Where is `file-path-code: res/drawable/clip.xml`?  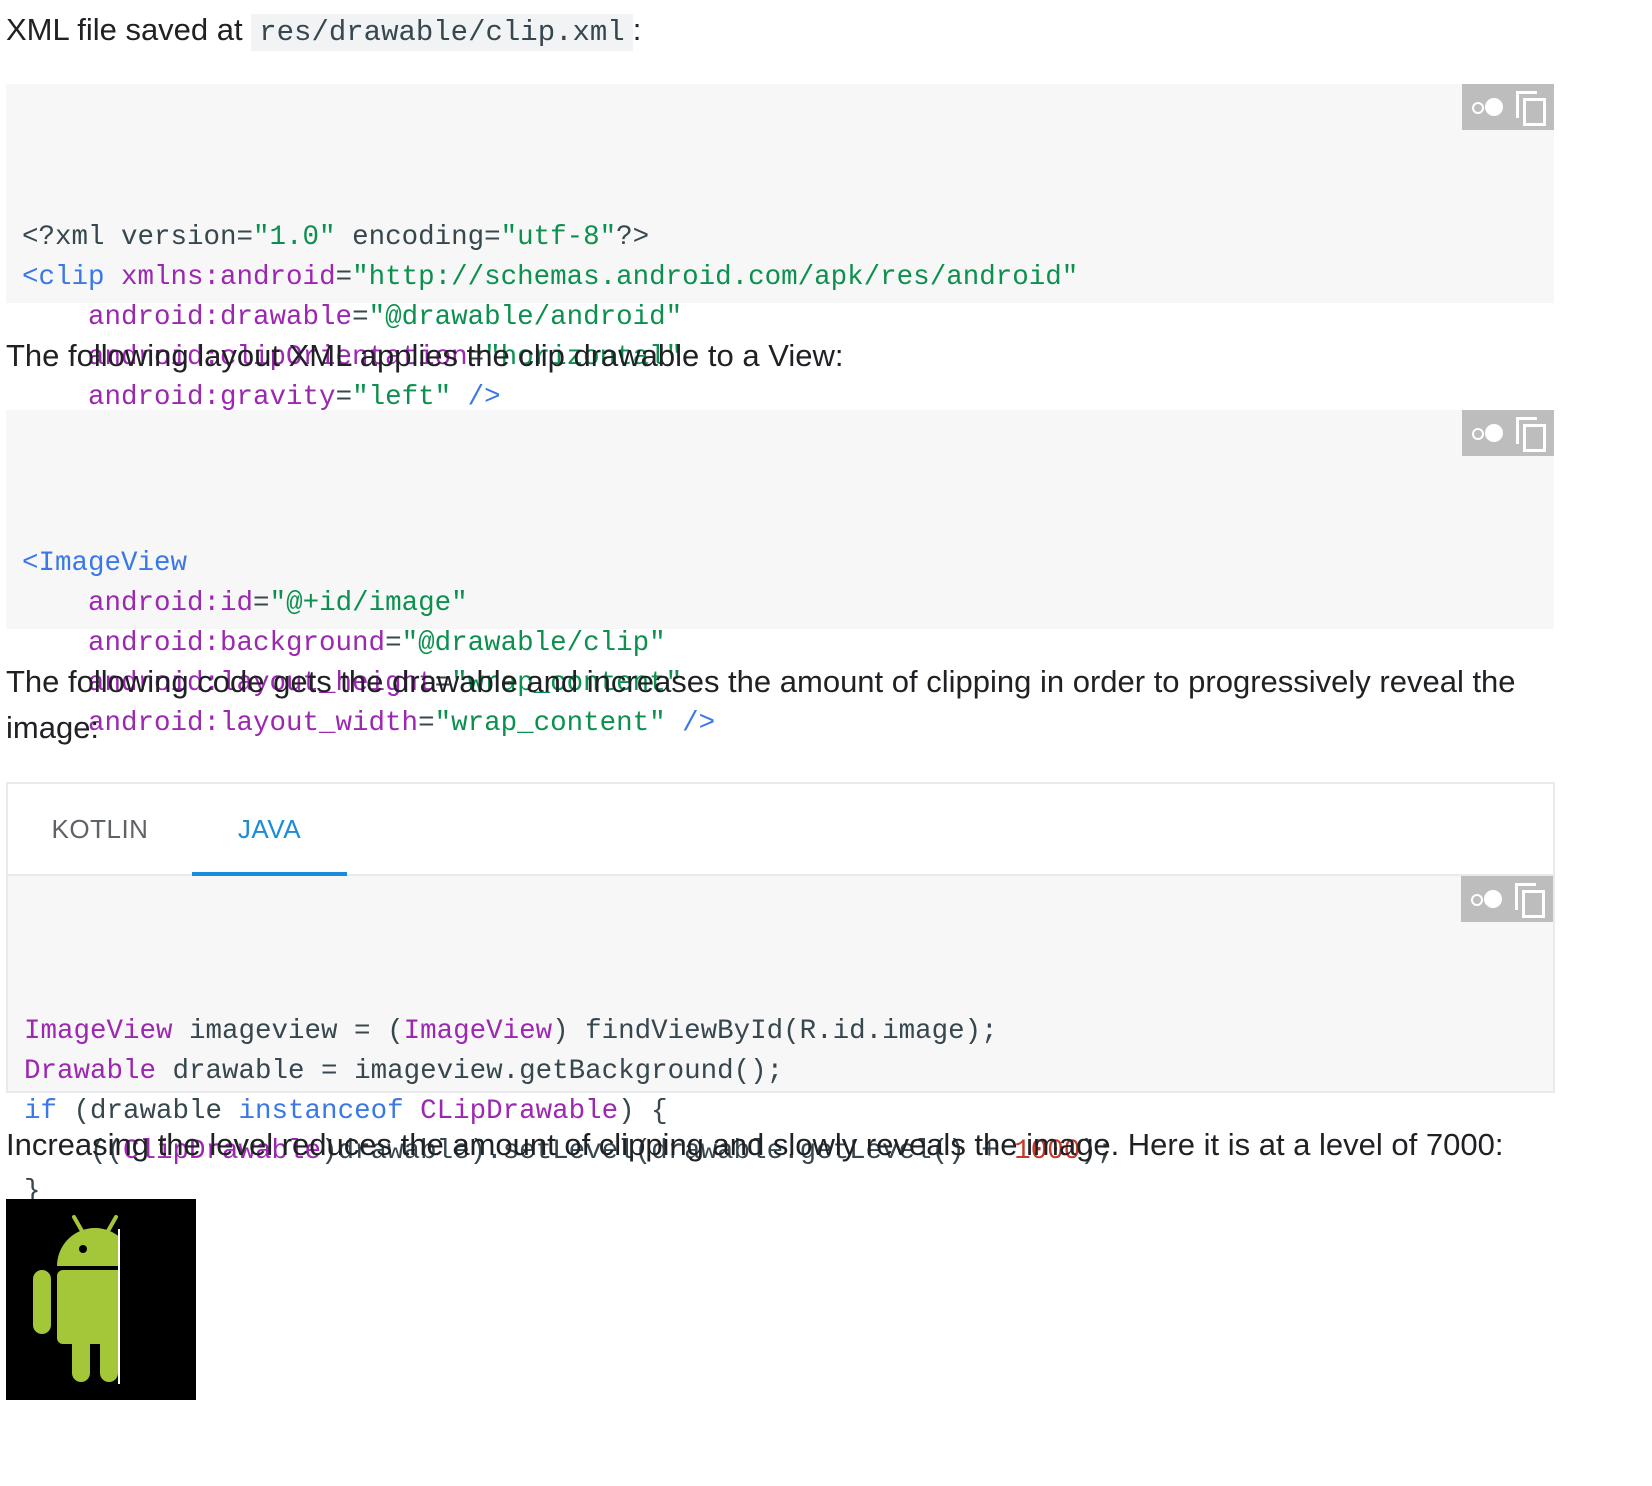 file-path-code: res/drawable/clip.xml is located at coordinates (442, 32).